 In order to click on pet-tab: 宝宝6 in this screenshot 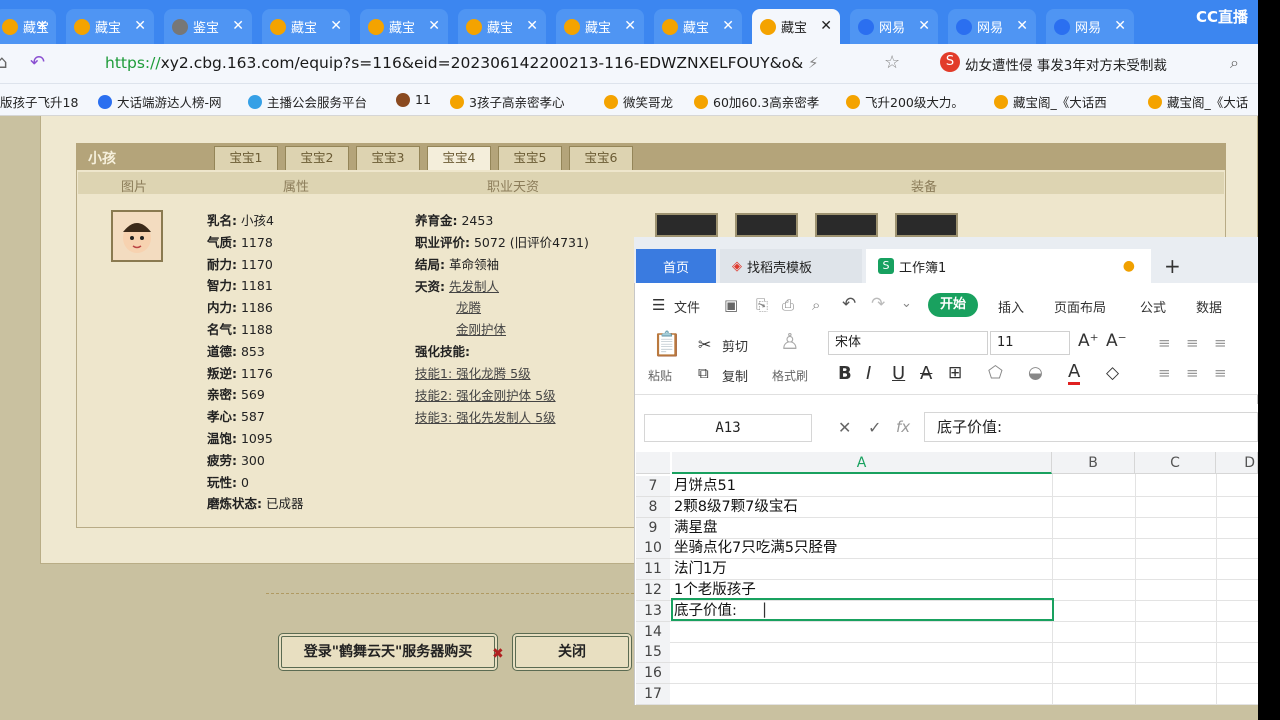, I will do `click(601, 158)`.